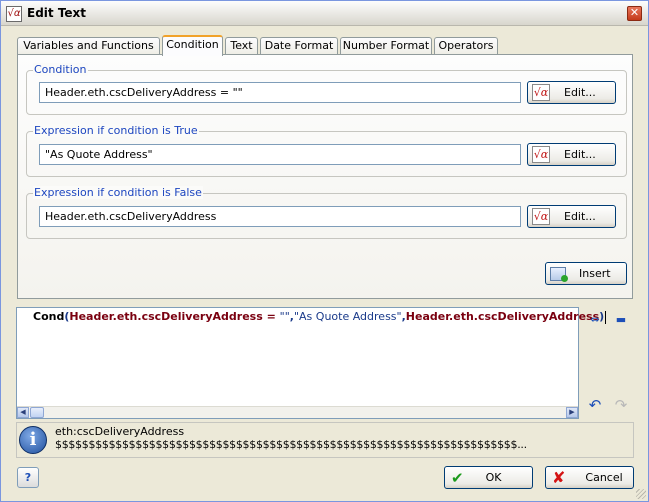  What do you see at coordinates (192, 45) in the screenshot?
I see `tab-condition: Condition` at bounding box center [192, 45].